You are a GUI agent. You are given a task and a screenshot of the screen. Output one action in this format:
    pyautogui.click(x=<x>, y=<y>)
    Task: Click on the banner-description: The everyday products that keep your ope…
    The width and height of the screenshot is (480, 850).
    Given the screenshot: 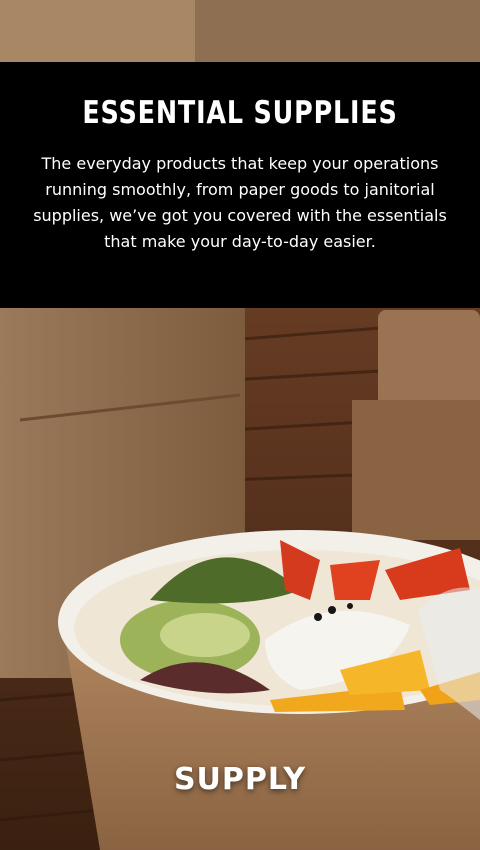 What is the action you would take?
    pyautogui.click(x=240, y=202)
    